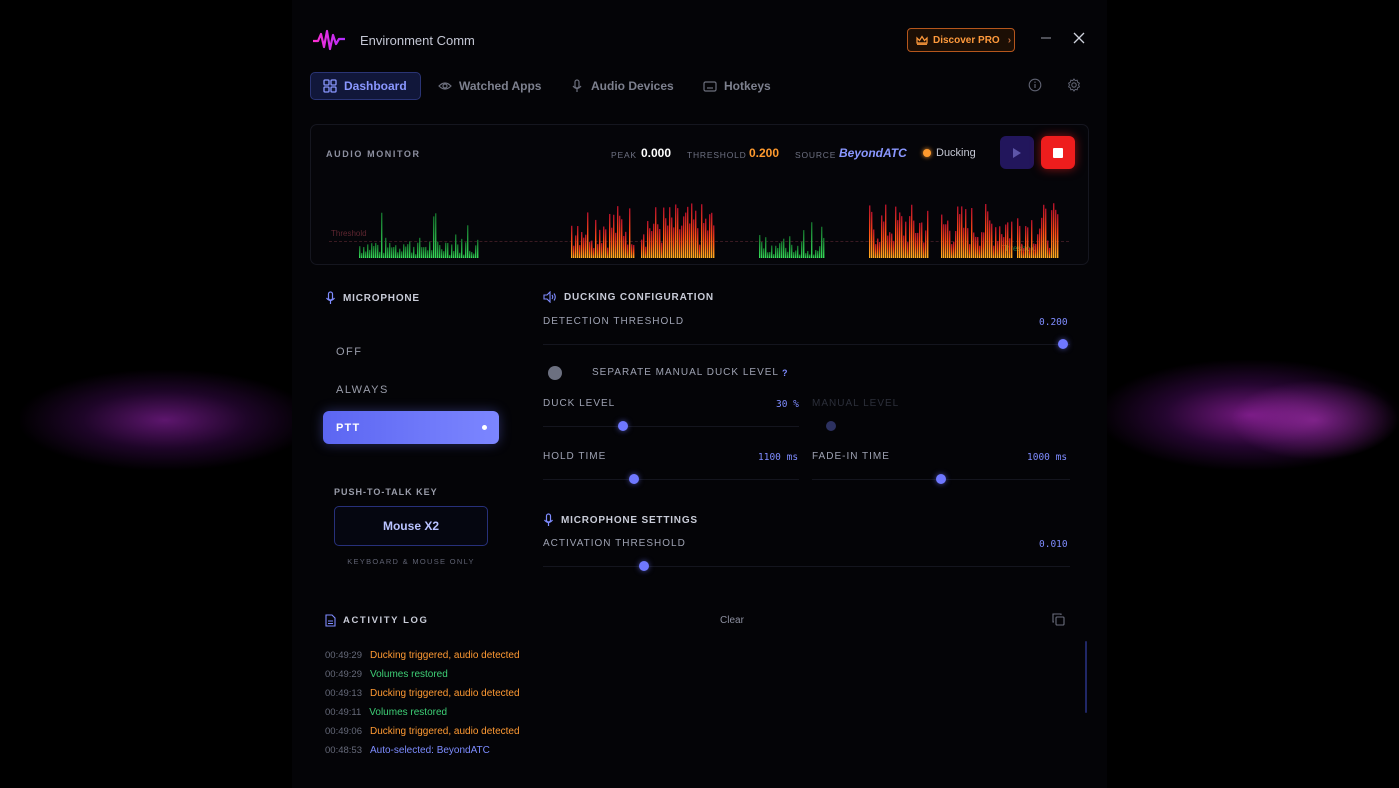 This screenshot has height=788, width=1399. I want to click on activity-log-header: ACTIVITY LOG, so click(377, 620).